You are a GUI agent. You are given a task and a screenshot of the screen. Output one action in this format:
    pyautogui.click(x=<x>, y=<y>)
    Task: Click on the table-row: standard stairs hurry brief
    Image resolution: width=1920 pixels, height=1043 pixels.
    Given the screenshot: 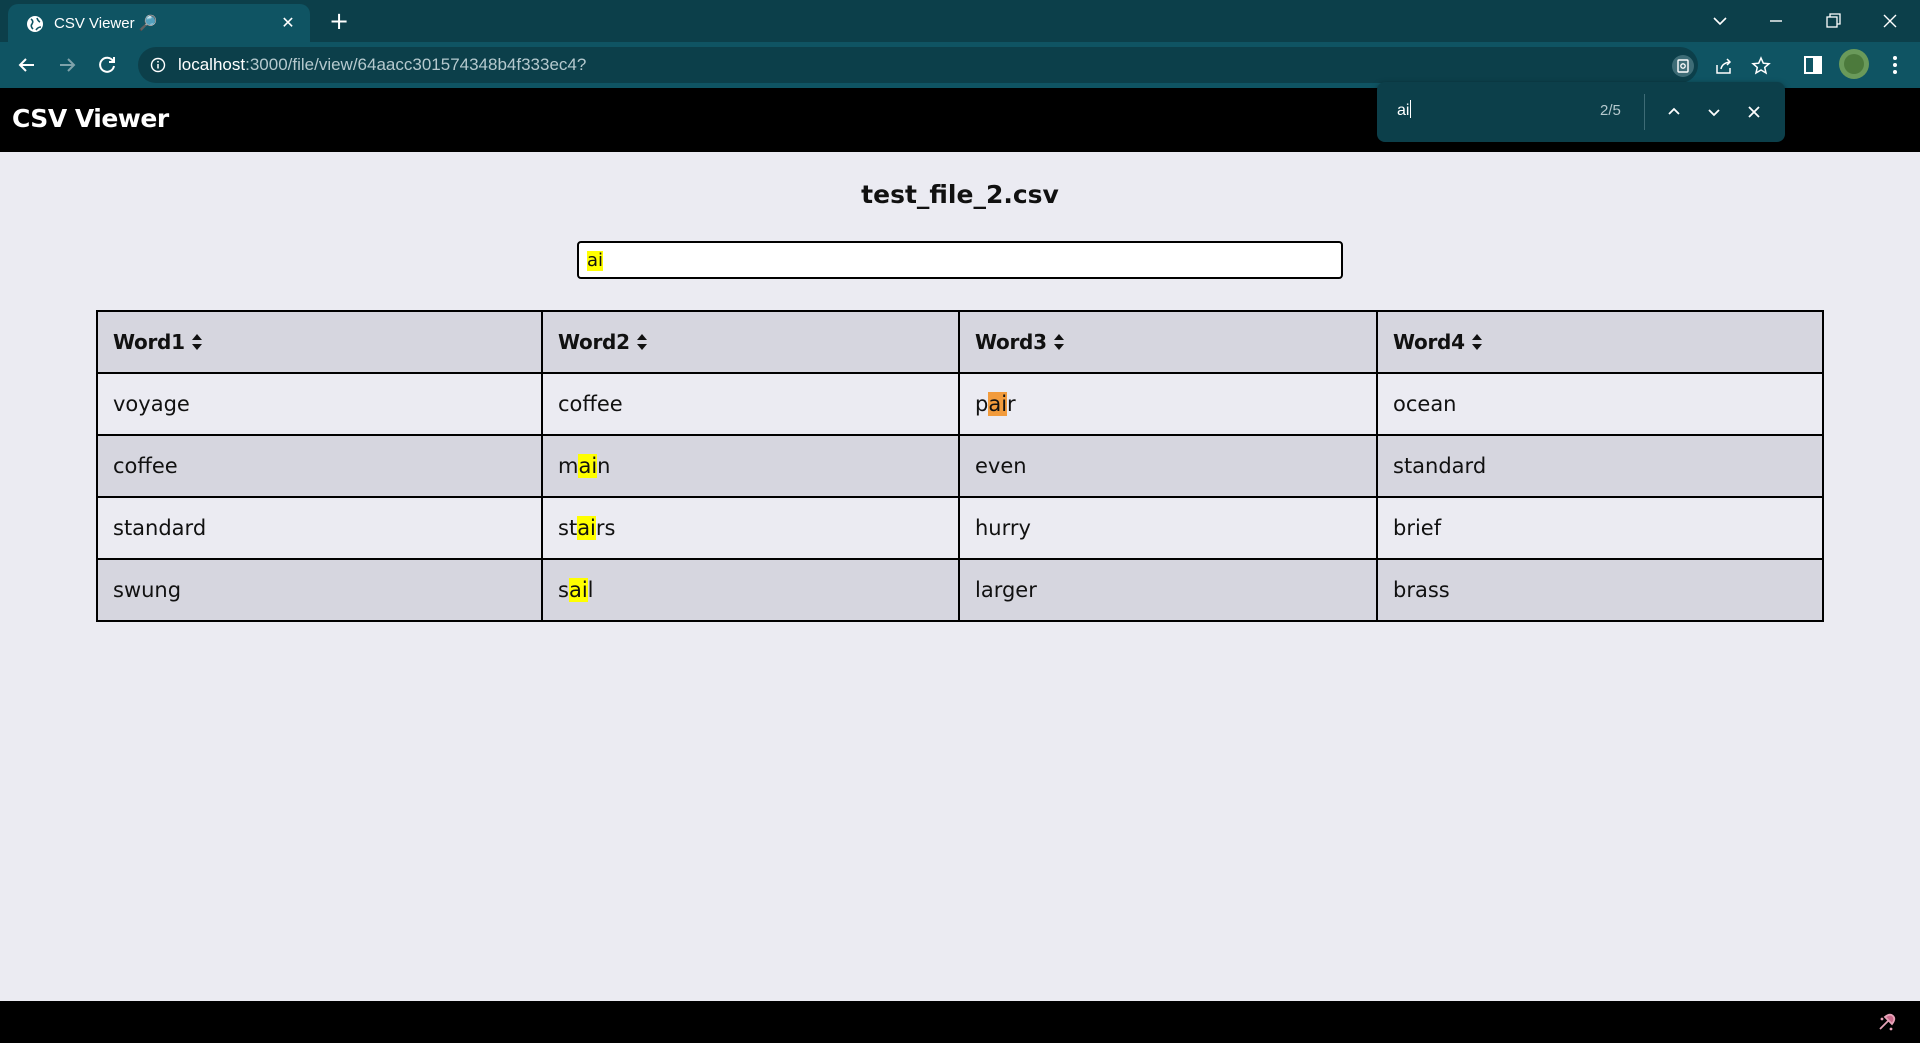 What is the action you would take?
    pyautogui.click(x=960, y=528)
    